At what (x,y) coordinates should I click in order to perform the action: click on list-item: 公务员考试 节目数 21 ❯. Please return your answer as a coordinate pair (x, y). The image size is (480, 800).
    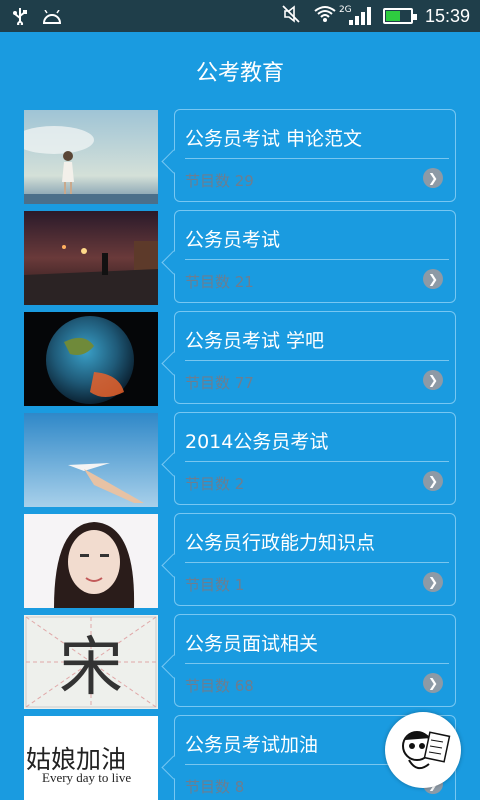
    Looking at the image, I should click on (240, 259).